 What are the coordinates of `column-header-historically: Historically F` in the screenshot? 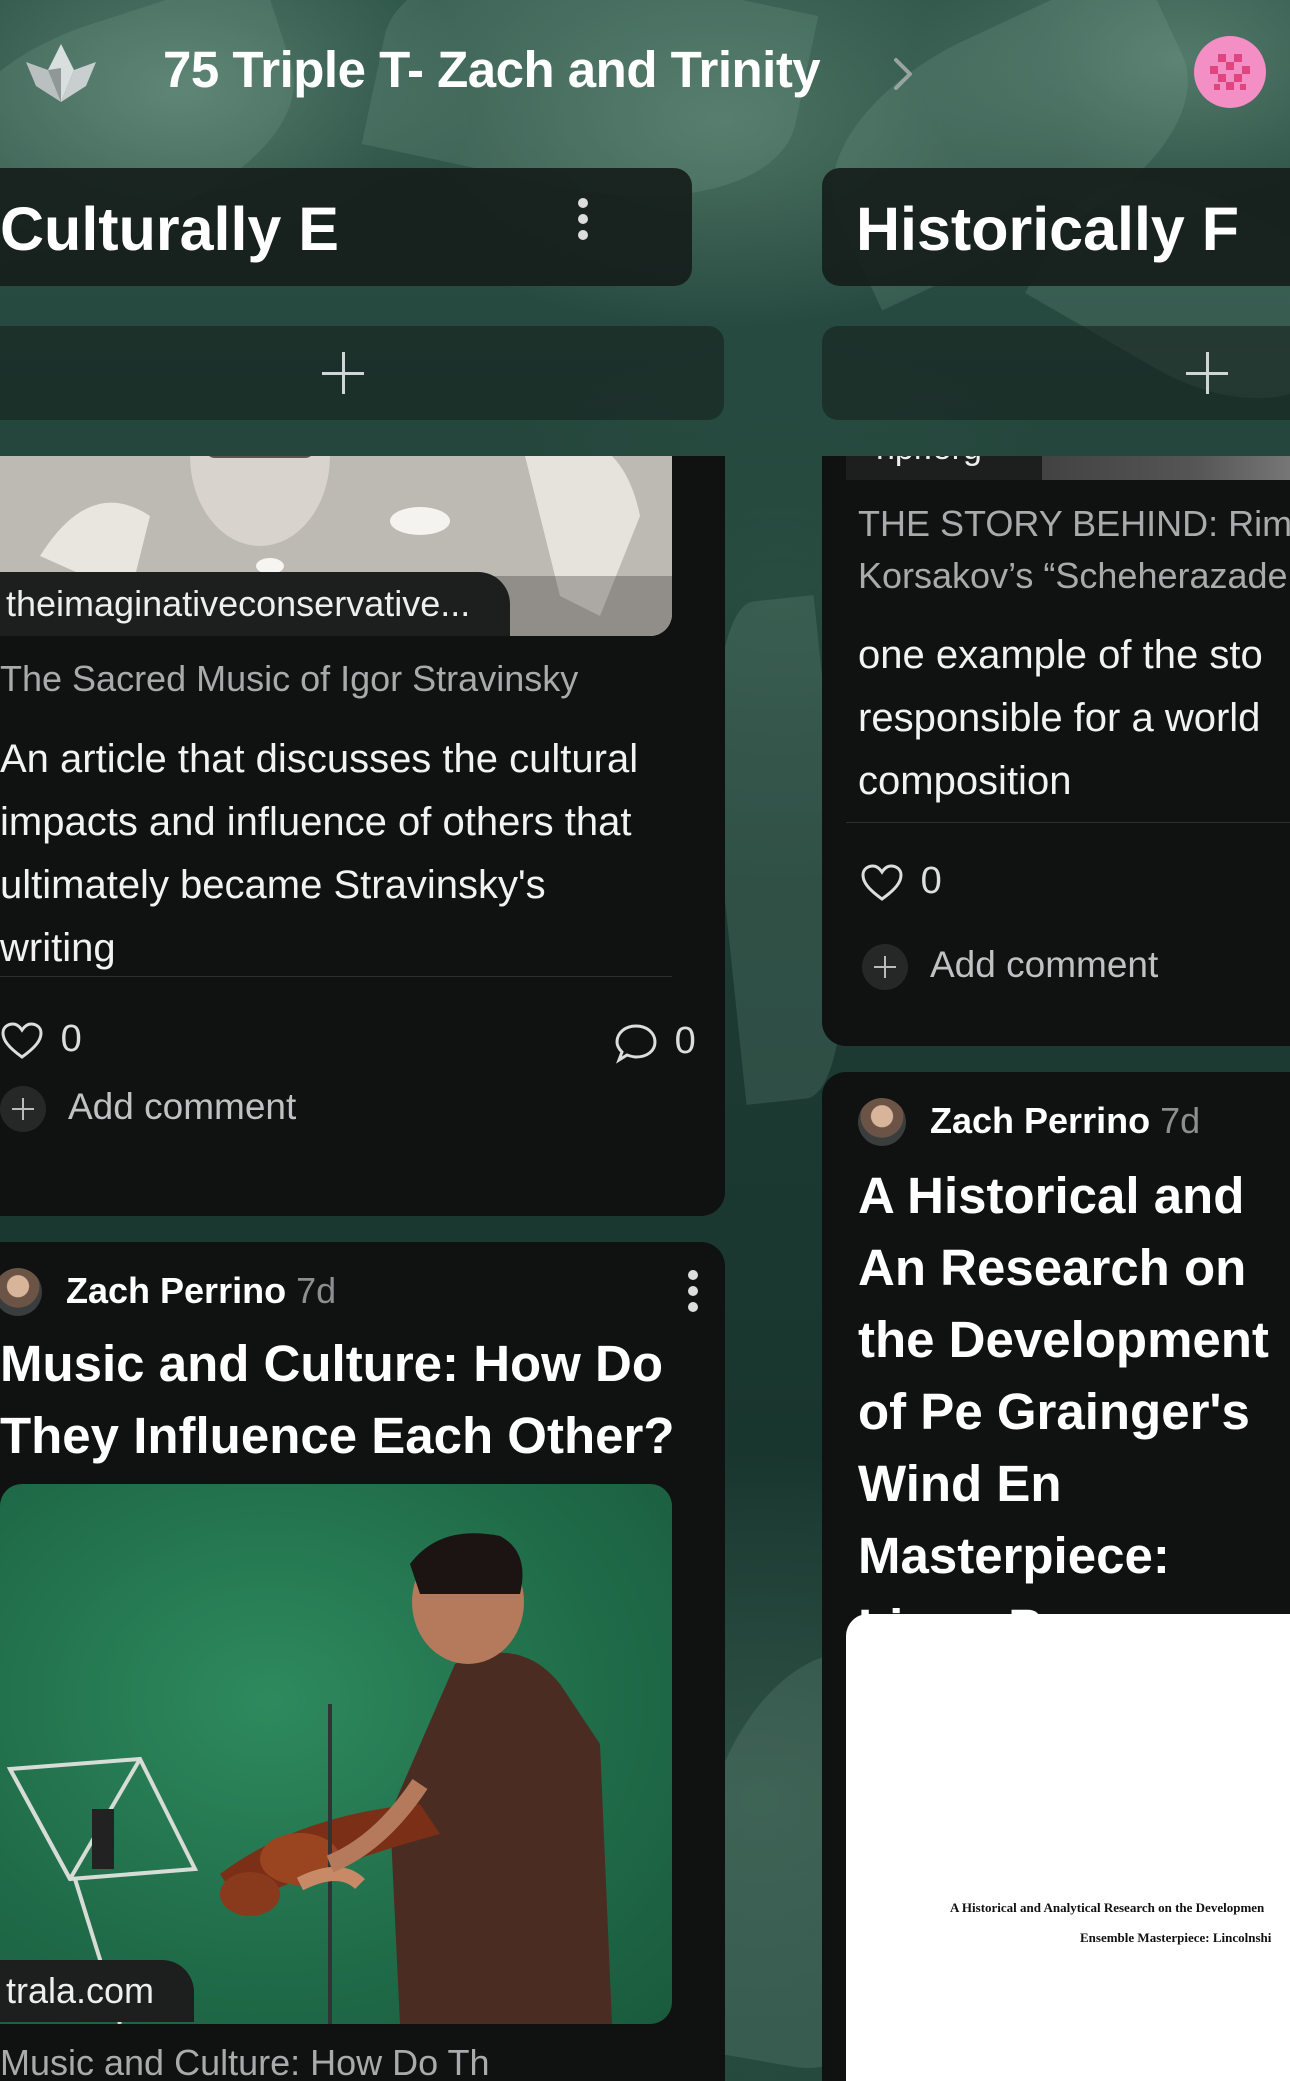 It's located at (1056, 227).